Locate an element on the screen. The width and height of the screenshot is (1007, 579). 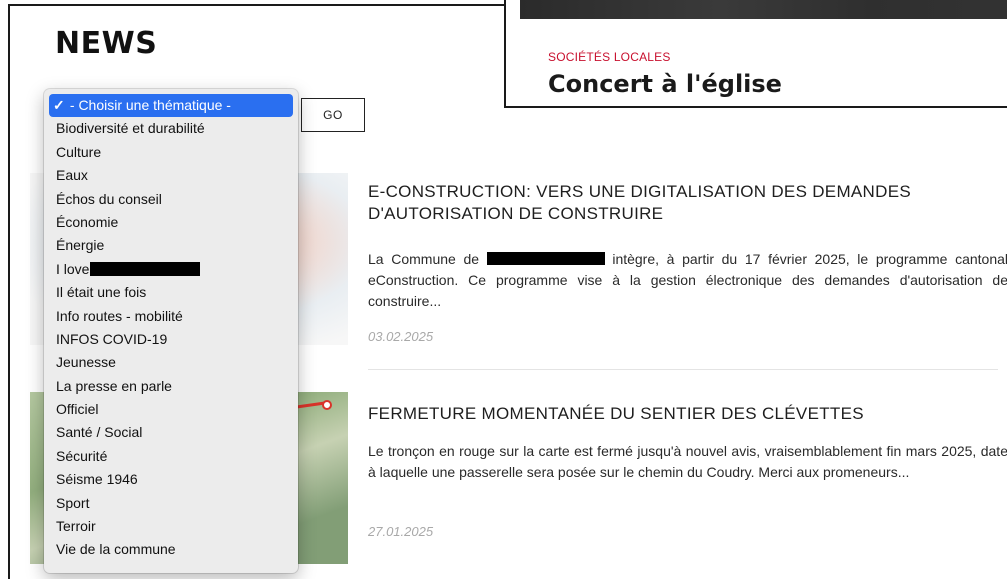
featured-article-card: SOCIÉTÉS LOCALES Concert à l'église is located at coordinates (755, 54).